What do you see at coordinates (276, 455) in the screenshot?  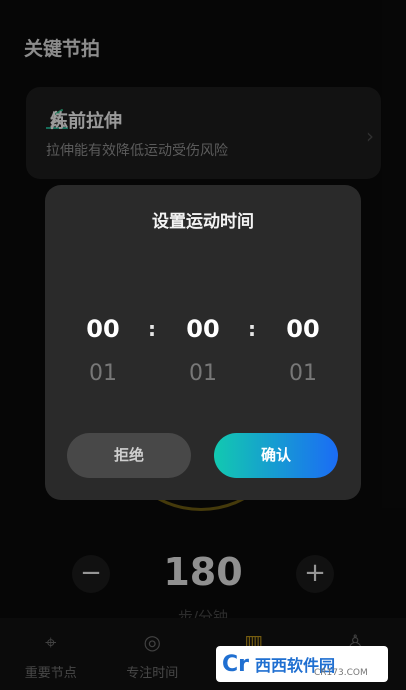 I see `confirm-button: 确认` at bounding box center [276, 455].